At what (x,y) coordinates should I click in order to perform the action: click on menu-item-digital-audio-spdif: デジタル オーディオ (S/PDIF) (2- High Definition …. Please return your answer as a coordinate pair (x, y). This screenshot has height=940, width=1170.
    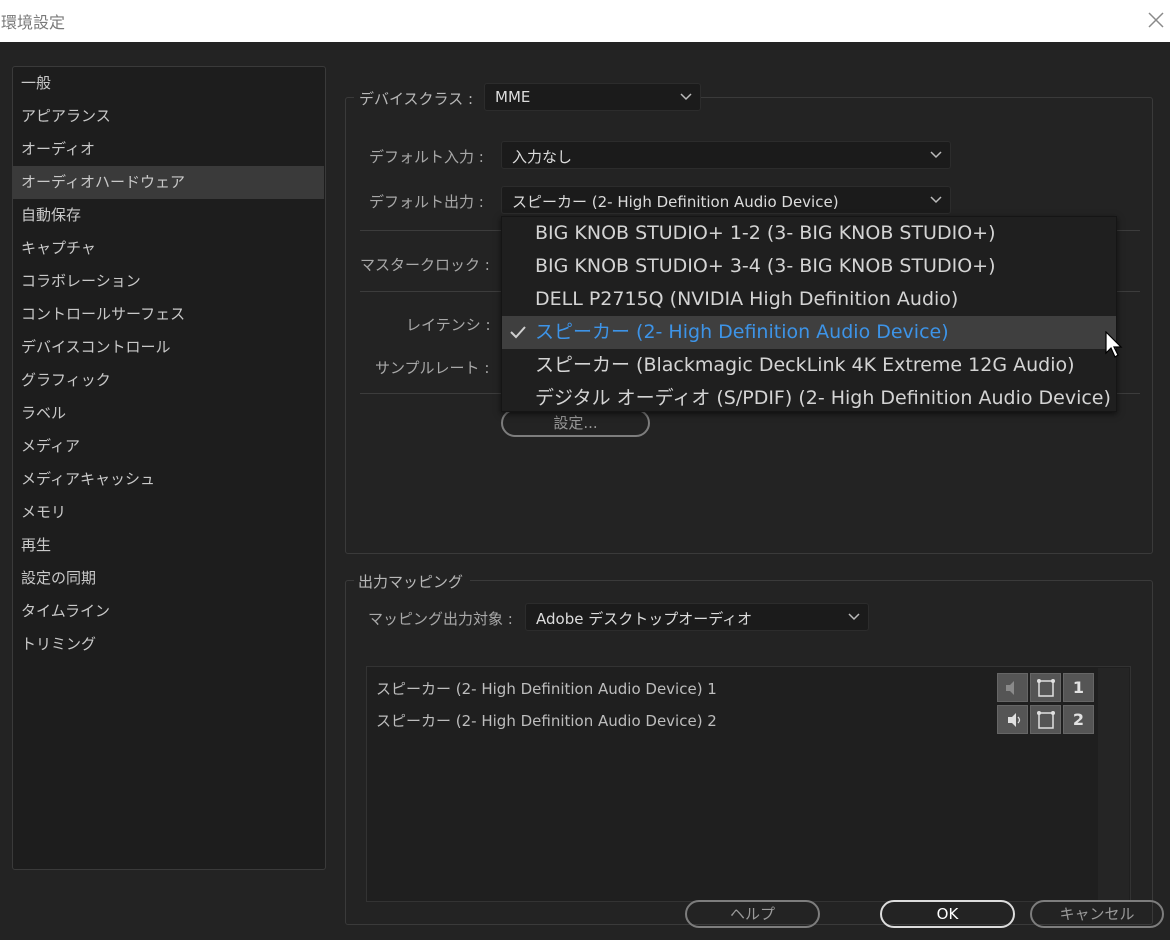
    Looking at the image, I should click on (809, 398).